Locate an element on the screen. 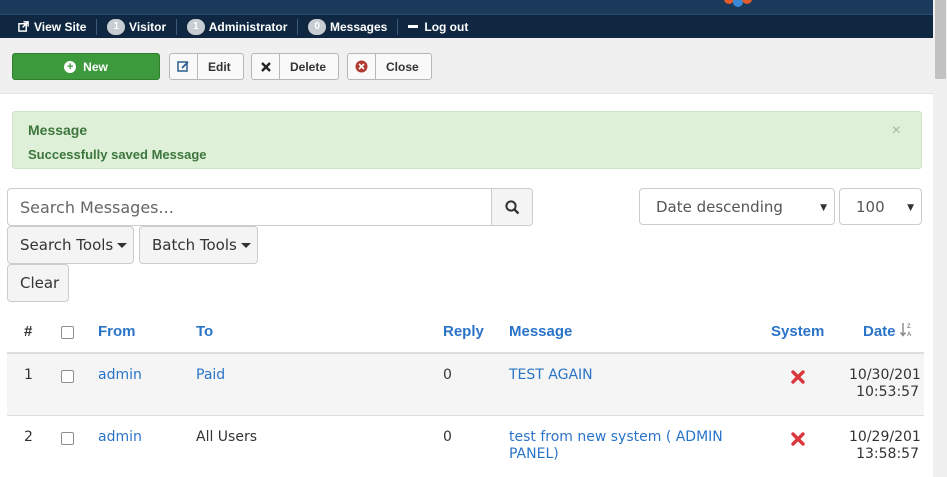  sort-select-value: Date descending is located at coordinates (719, 206).